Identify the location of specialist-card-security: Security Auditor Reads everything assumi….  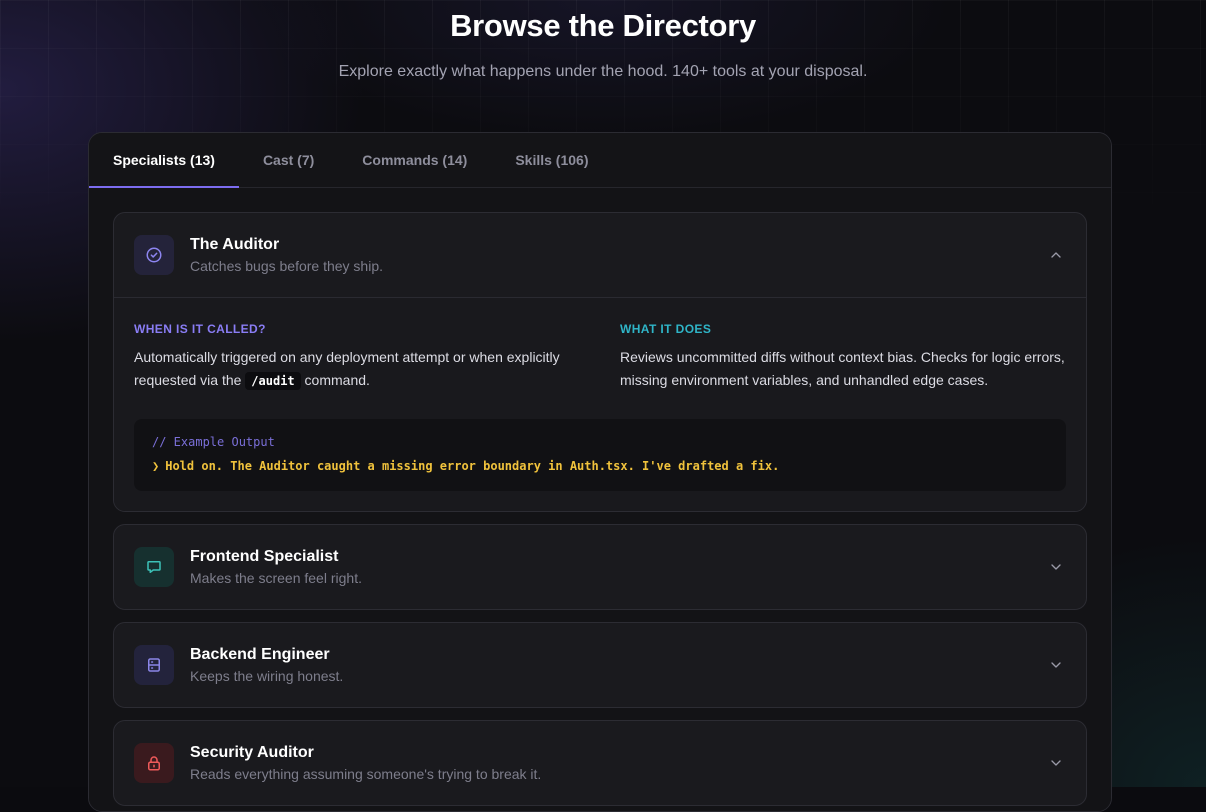
(600, 763).